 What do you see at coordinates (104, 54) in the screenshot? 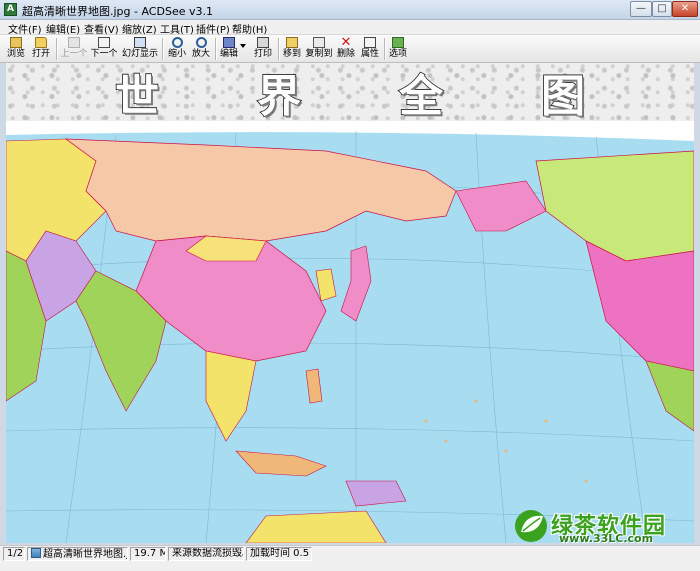
I see `next-label: 下一个` at bounding box center [104, 54].